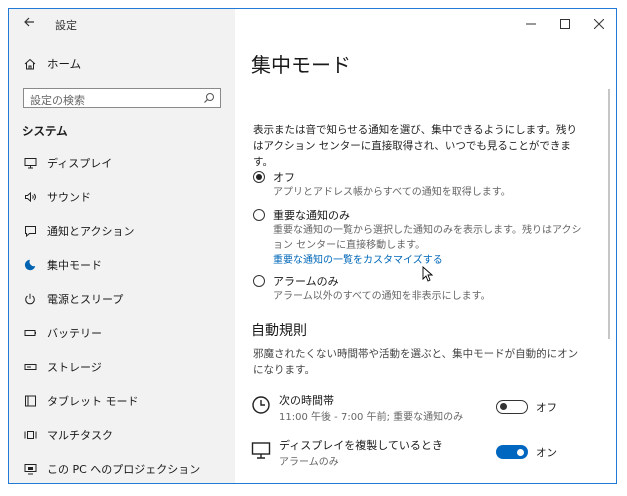 The width and height of the screenshot is (627, 496). Describe the element at coordinates (122, 367) in the screenshot. I see `sidebar-item-storage: ストレージ` at that location.